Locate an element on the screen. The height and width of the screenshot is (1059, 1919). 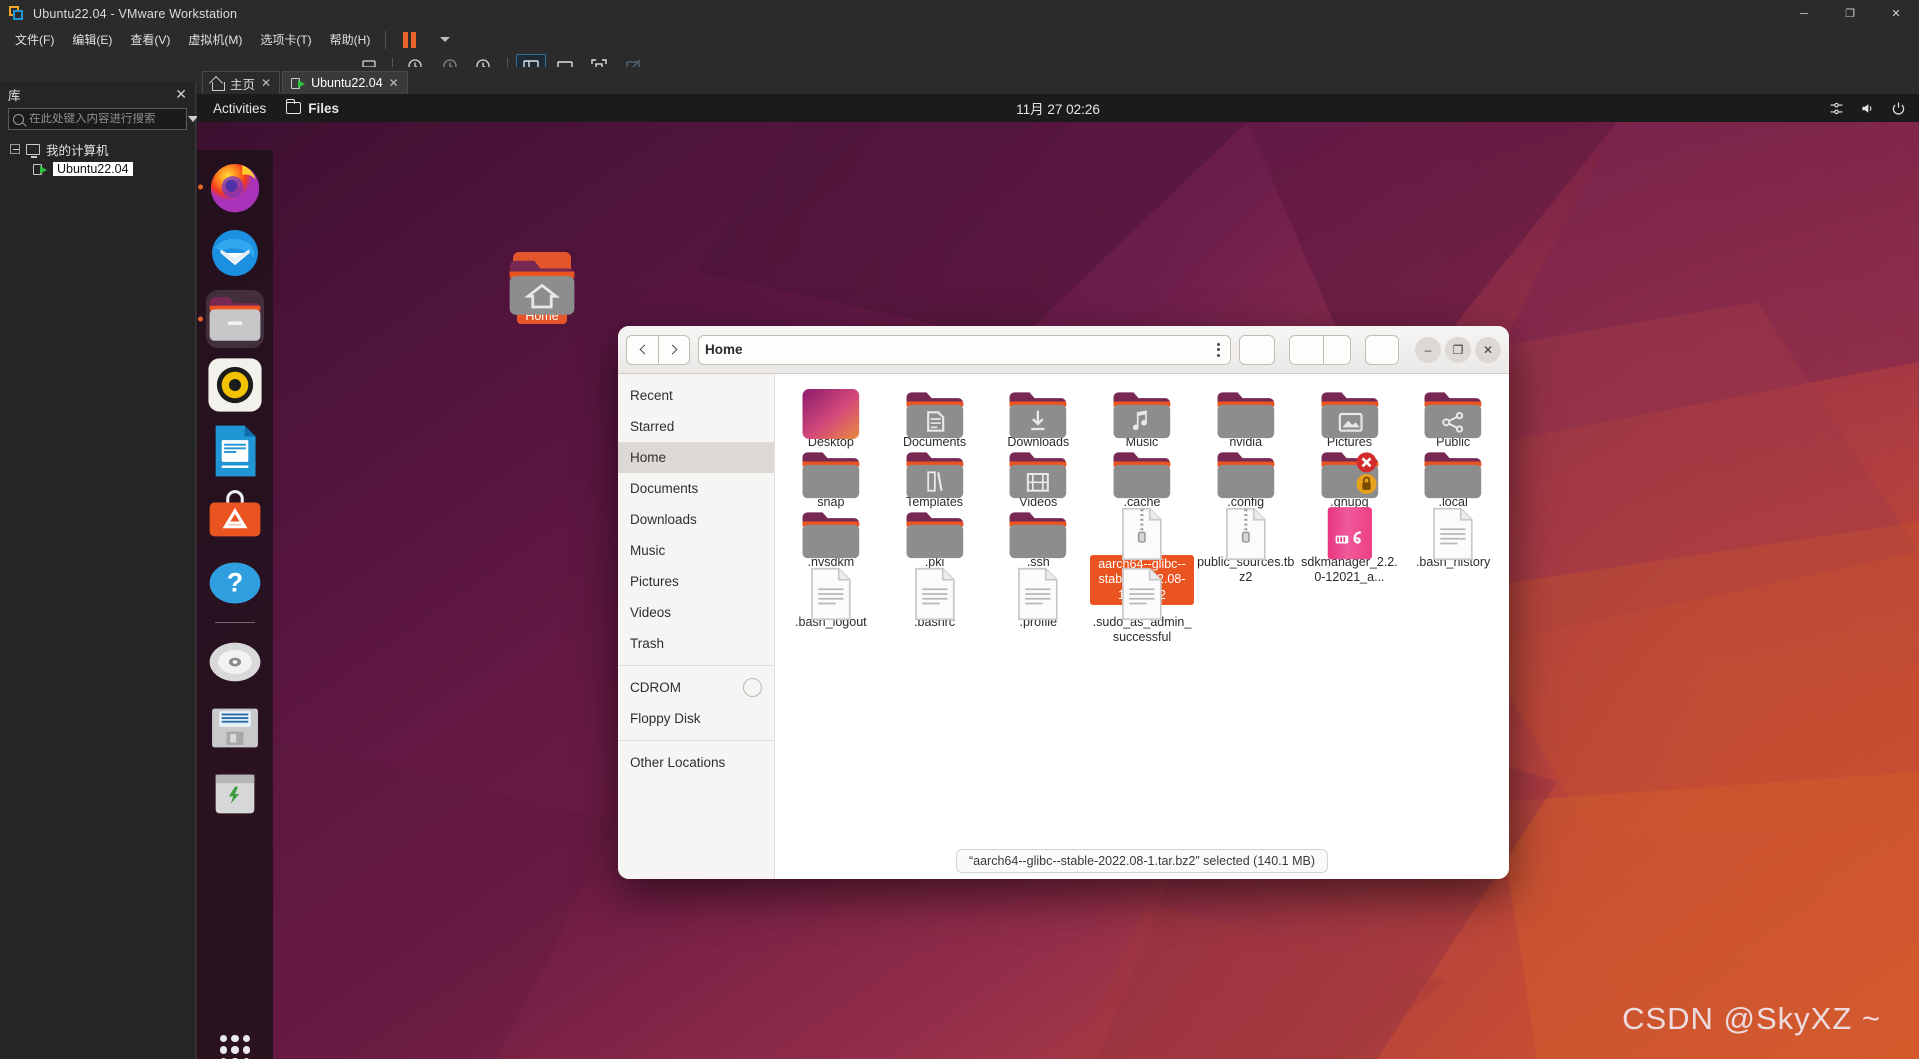
tab-label: 主页 is located at coordinates (243, 84).